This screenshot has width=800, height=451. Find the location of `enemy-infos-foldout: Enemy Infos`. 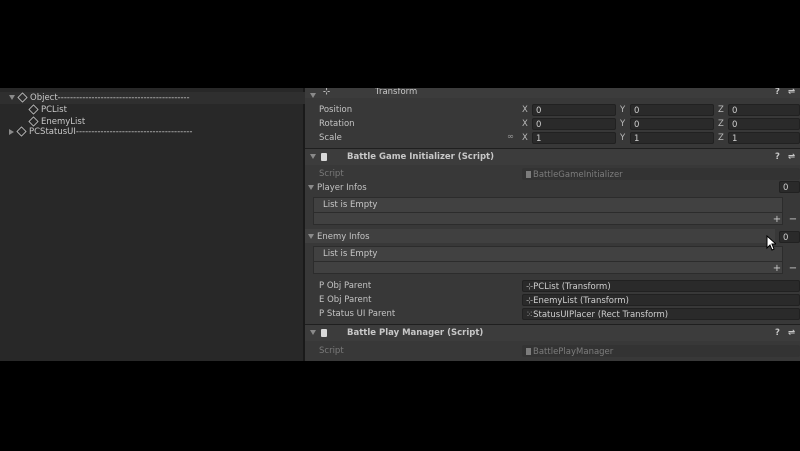

enemy-infos-foldout: Enemy Infos is located at coordinates (339, 237).